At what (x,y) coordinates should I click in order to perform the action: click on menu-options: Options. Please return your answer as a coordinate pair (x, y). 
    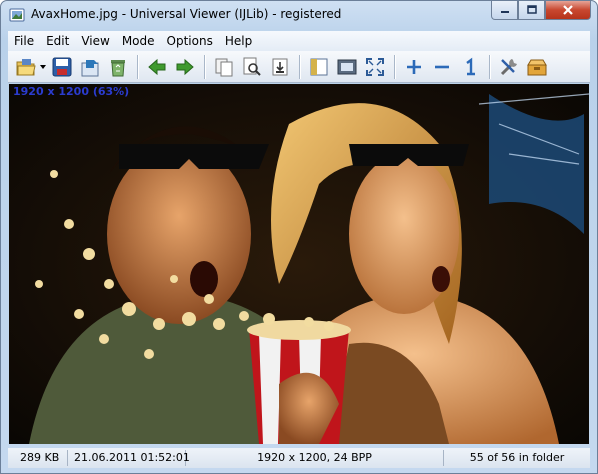
    Looking at the image, I should click on (190, 41).